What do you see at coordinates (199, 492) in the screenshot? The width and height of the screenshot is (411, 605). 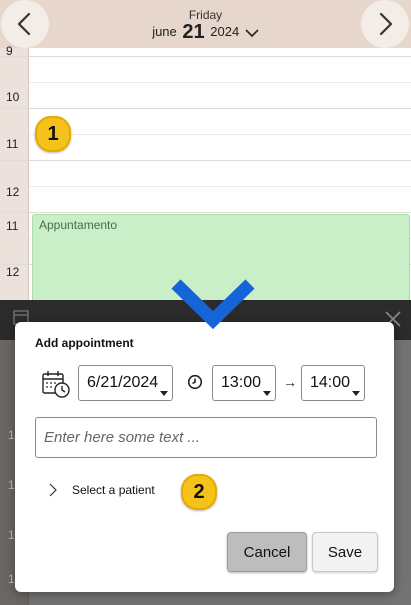 I see `step-badge-2: 2` at bounding box center [199, 492].